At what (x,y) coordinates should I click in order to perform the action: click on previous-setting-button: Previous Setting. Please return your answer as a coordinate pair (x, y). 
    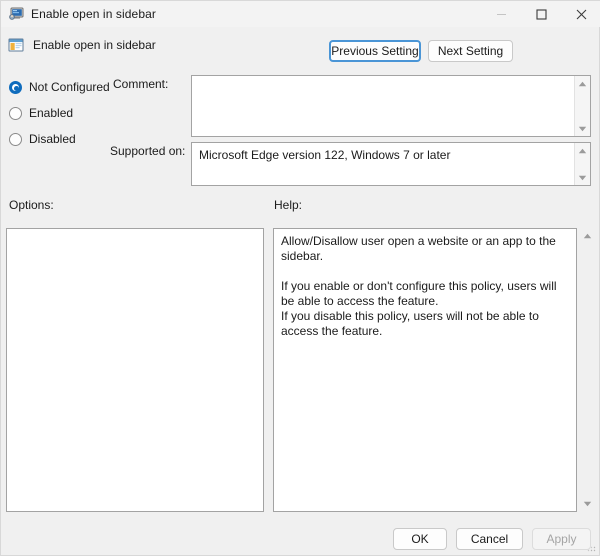
    Looking at the image, I should click on (375, 51).